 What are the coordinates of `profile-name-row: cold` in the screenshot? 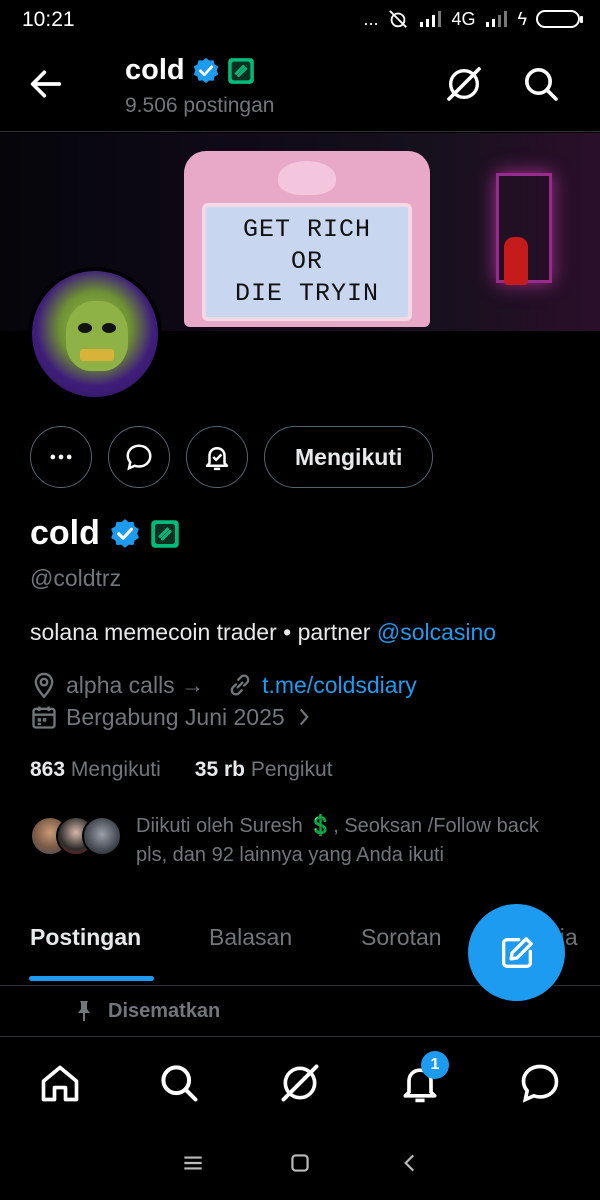 It's located at (105, 533).